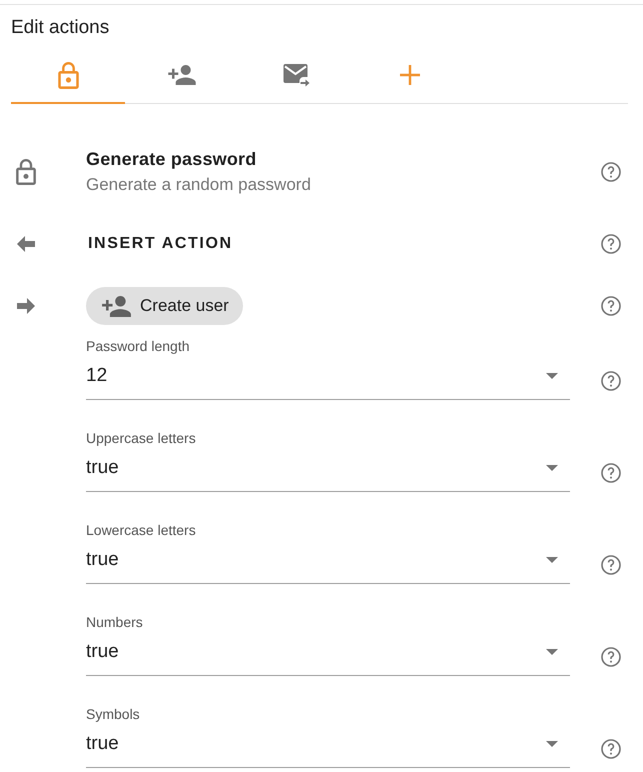 This screenshot has width=643, height=772. What do you see at coordinates (159, 244) in the screenshot?
I see `insert-action-button: INSERT ACTION` at bounding box center [159, 244].